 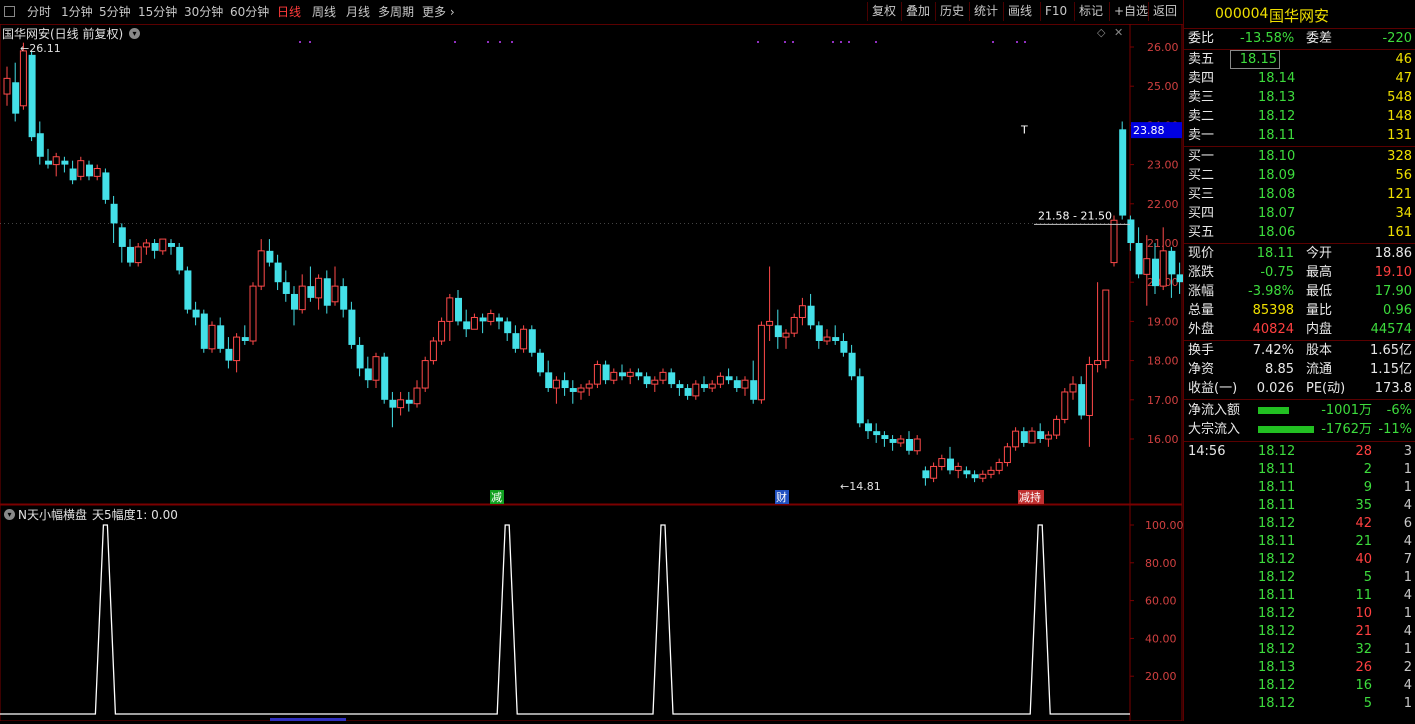 I want to click on period-tab: 分时, so click(x=39, y=12).